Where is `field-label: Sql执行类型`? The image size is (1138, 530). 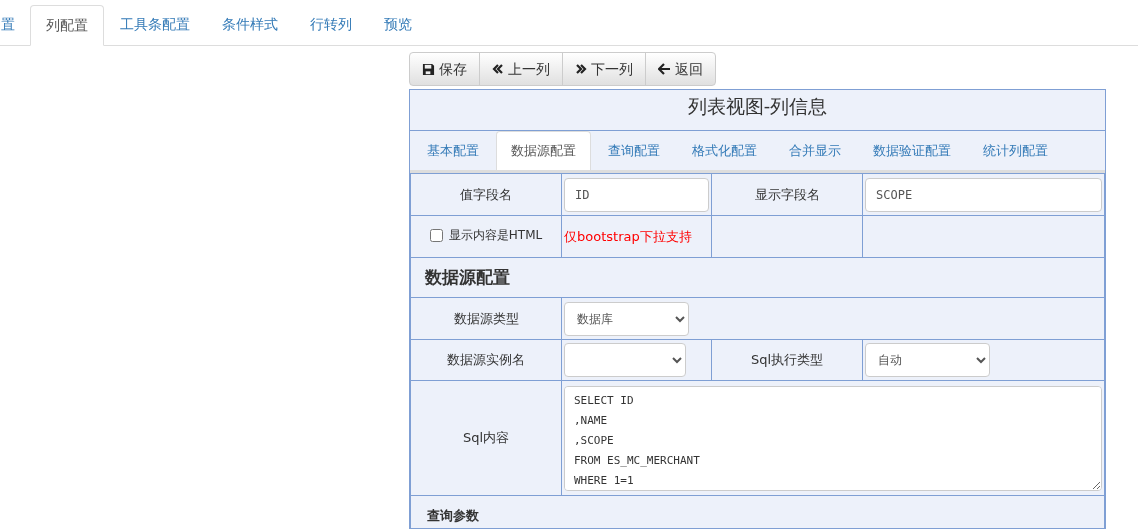
field-label: Sql执行类型 is located at coordinates (787, 360).